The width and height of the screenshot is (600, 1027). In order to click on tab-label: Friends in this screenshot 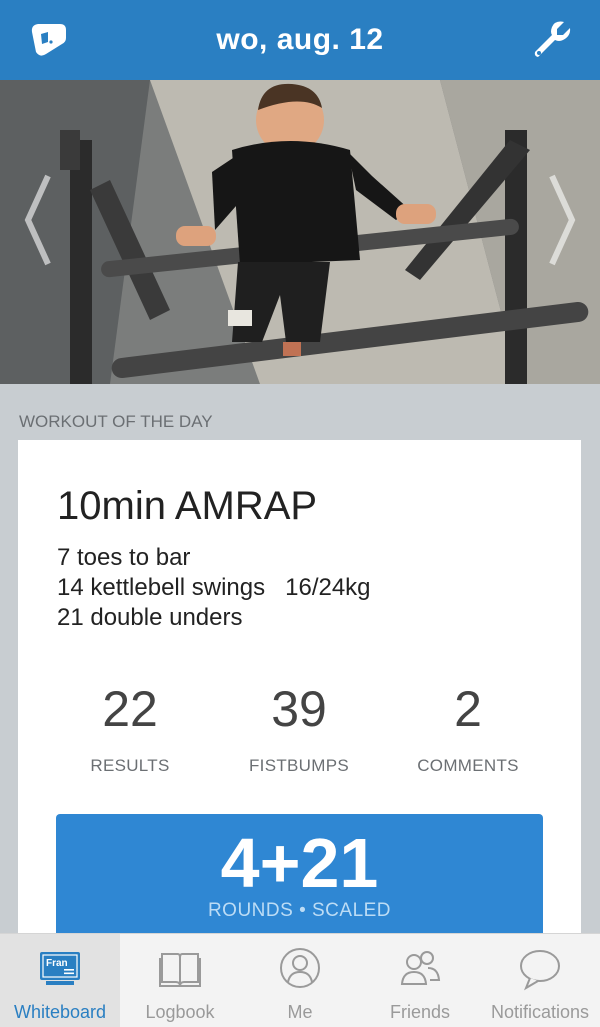, I will do `click(420, 1012)`.